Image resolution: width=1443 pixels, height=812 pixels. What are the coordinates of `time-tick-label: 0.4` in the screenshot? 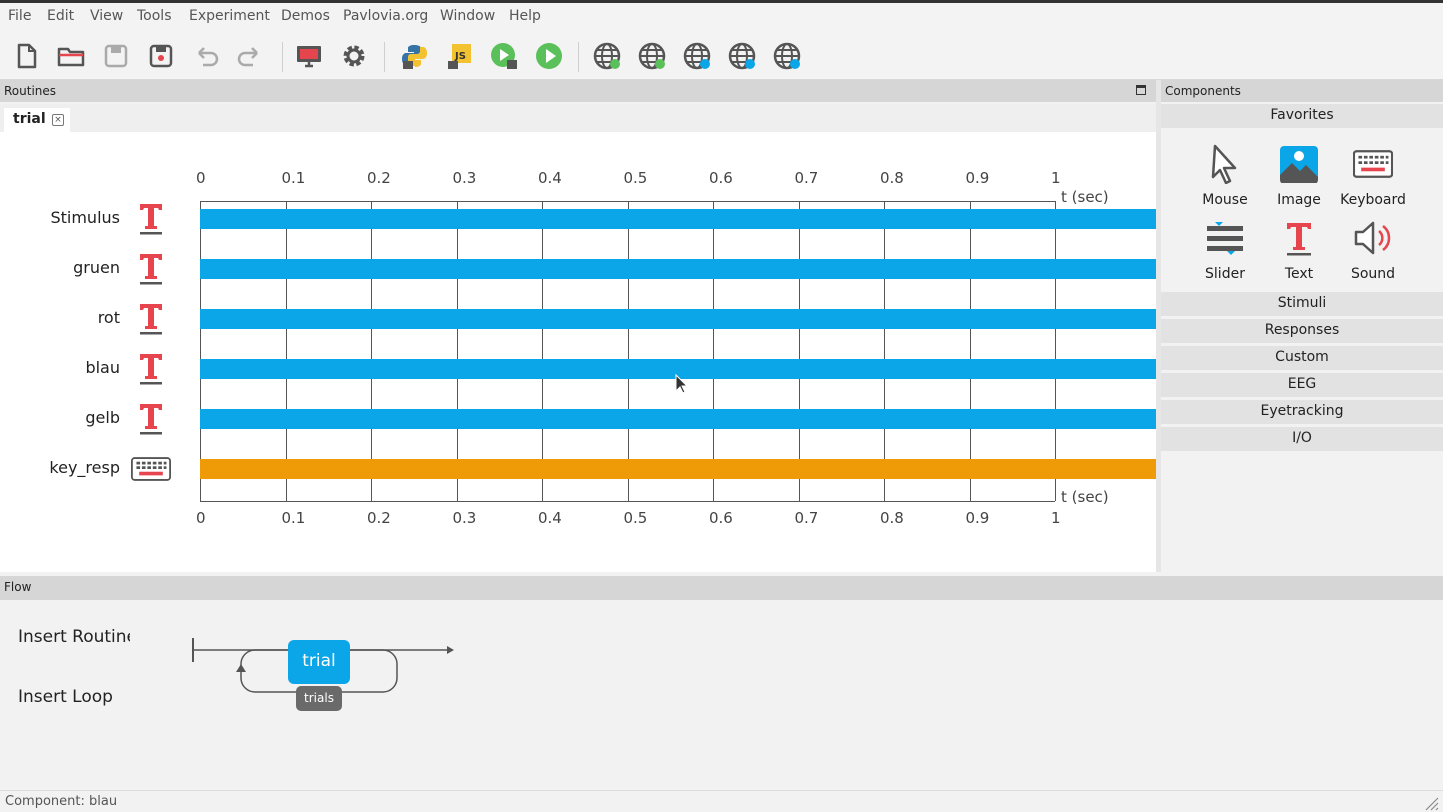 It's located at (550, 518).